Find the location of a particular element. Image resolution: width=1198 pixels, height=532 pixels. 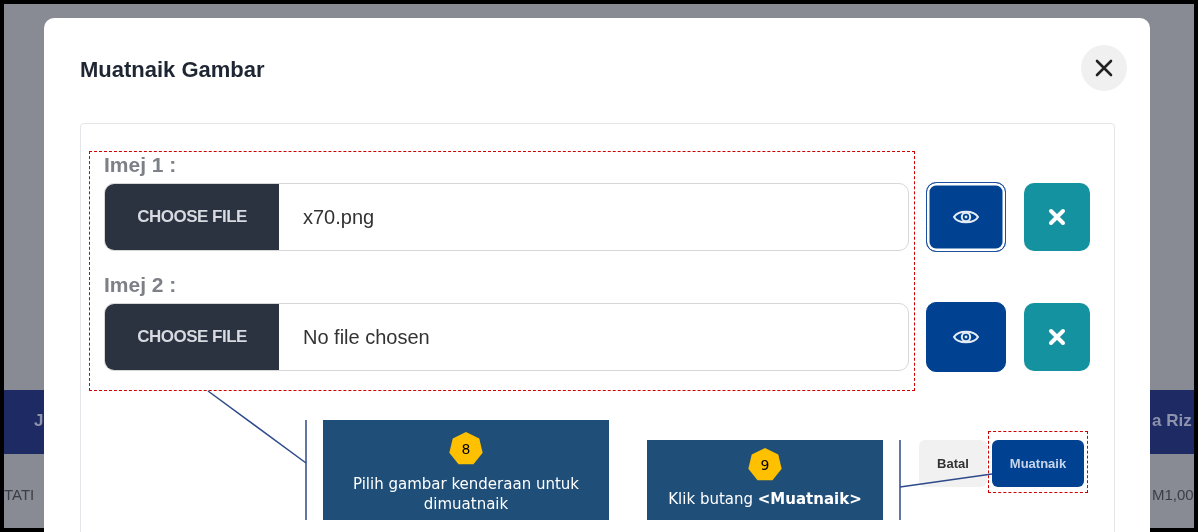

background-text: M1,00 is located at coordinates (1173, 494).